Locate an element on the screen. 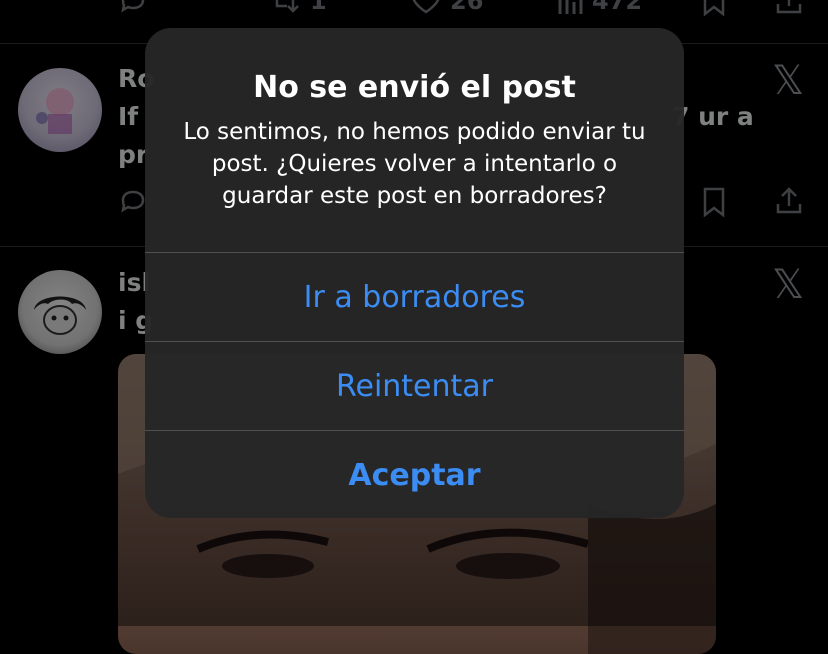 This screenshot has height=654, width=828. go-to-drafts-button: Ir a borradores is located at coordinates (414, 297).